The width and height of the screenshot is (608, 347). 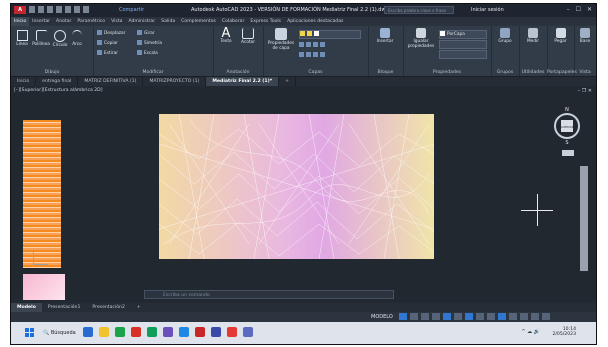 What do you see at coordinates (91, 21) in the screenshot?
I see `ribbon-tab-parametrico: Paramétrico` at bounding box center [91, 21].